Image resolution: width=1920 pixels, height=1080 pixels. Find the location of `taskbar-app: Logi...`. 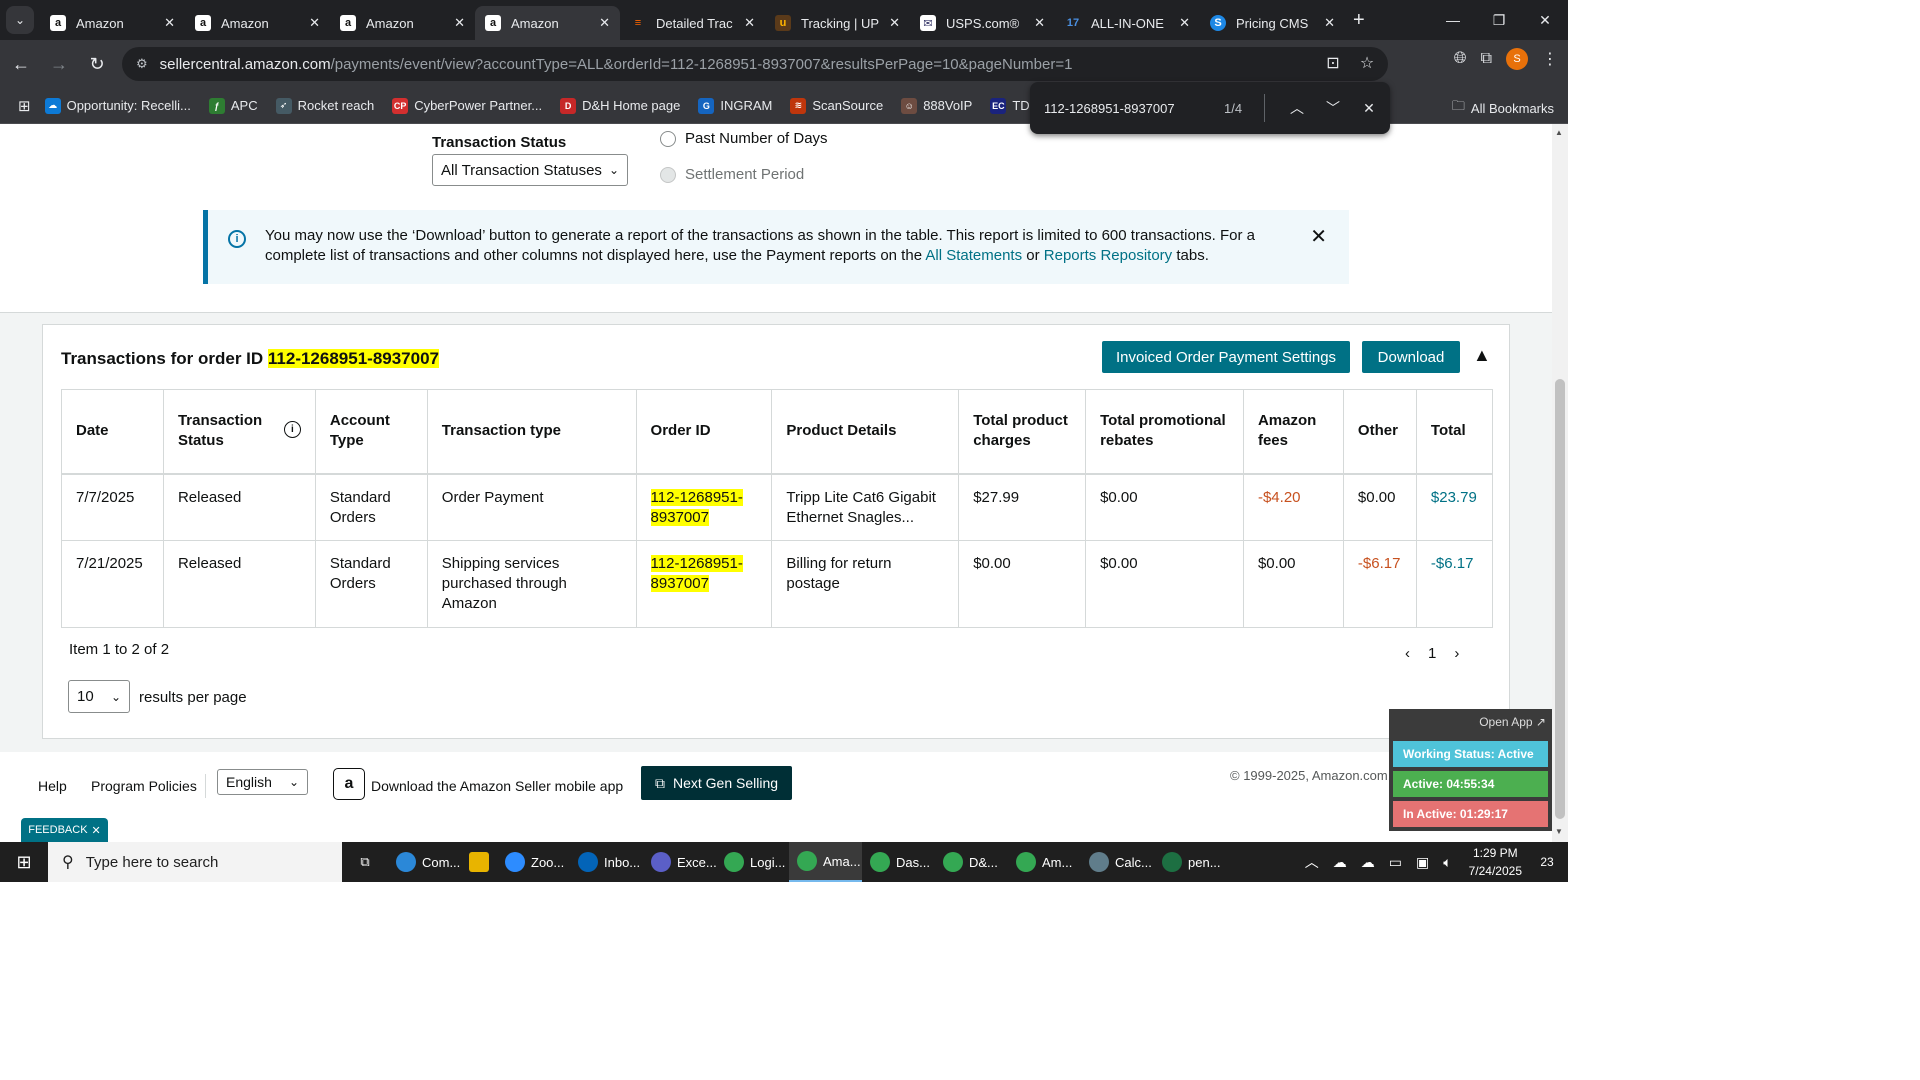

taskbar-app: Logi... is located at coordinates (752, 862).